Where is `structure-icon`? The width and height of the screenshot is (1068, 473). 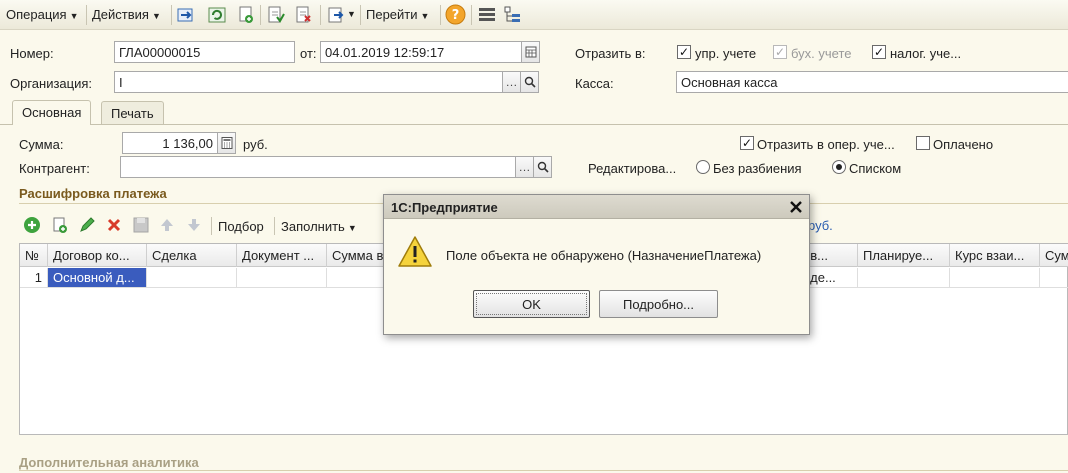
structure-icon is located at coordinates (487, 15).